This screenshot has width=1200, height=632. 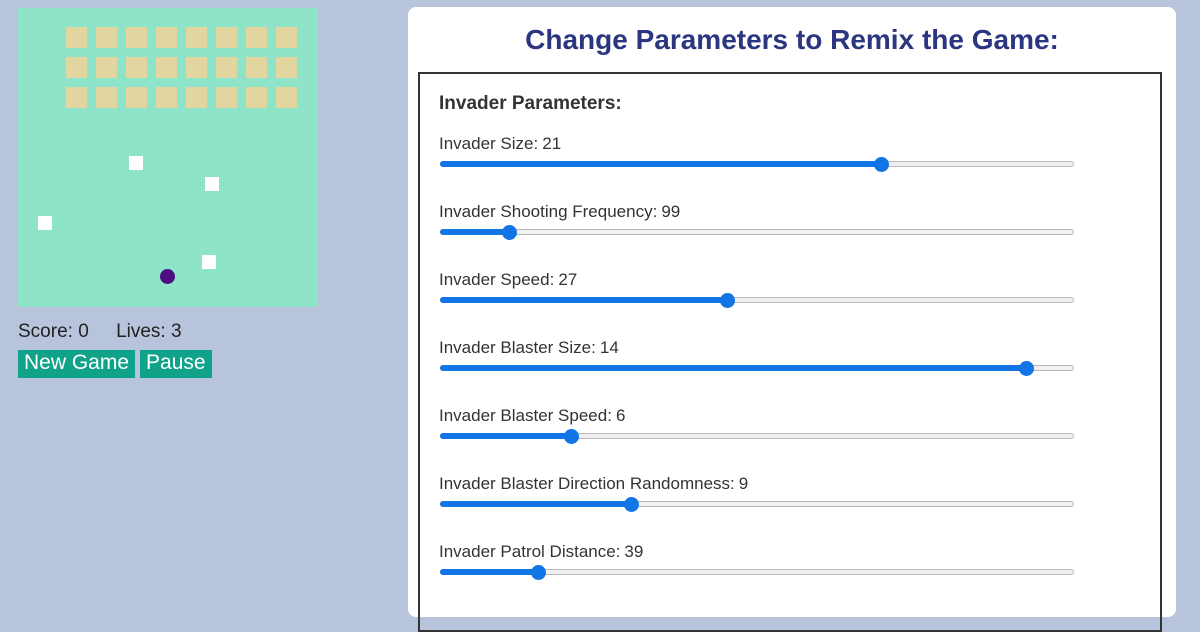 What do you see at coordinates (111, 332) in the screenshot?
I see `status-line: Score: 0 Lives: 3` at bounding box center [111, 332].